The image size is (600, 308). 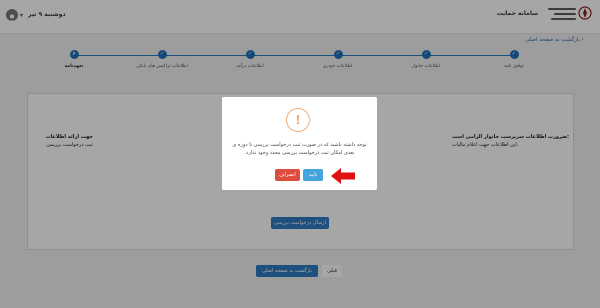 I want to click on confirm-button: تایید, so click(x=313, y=175).